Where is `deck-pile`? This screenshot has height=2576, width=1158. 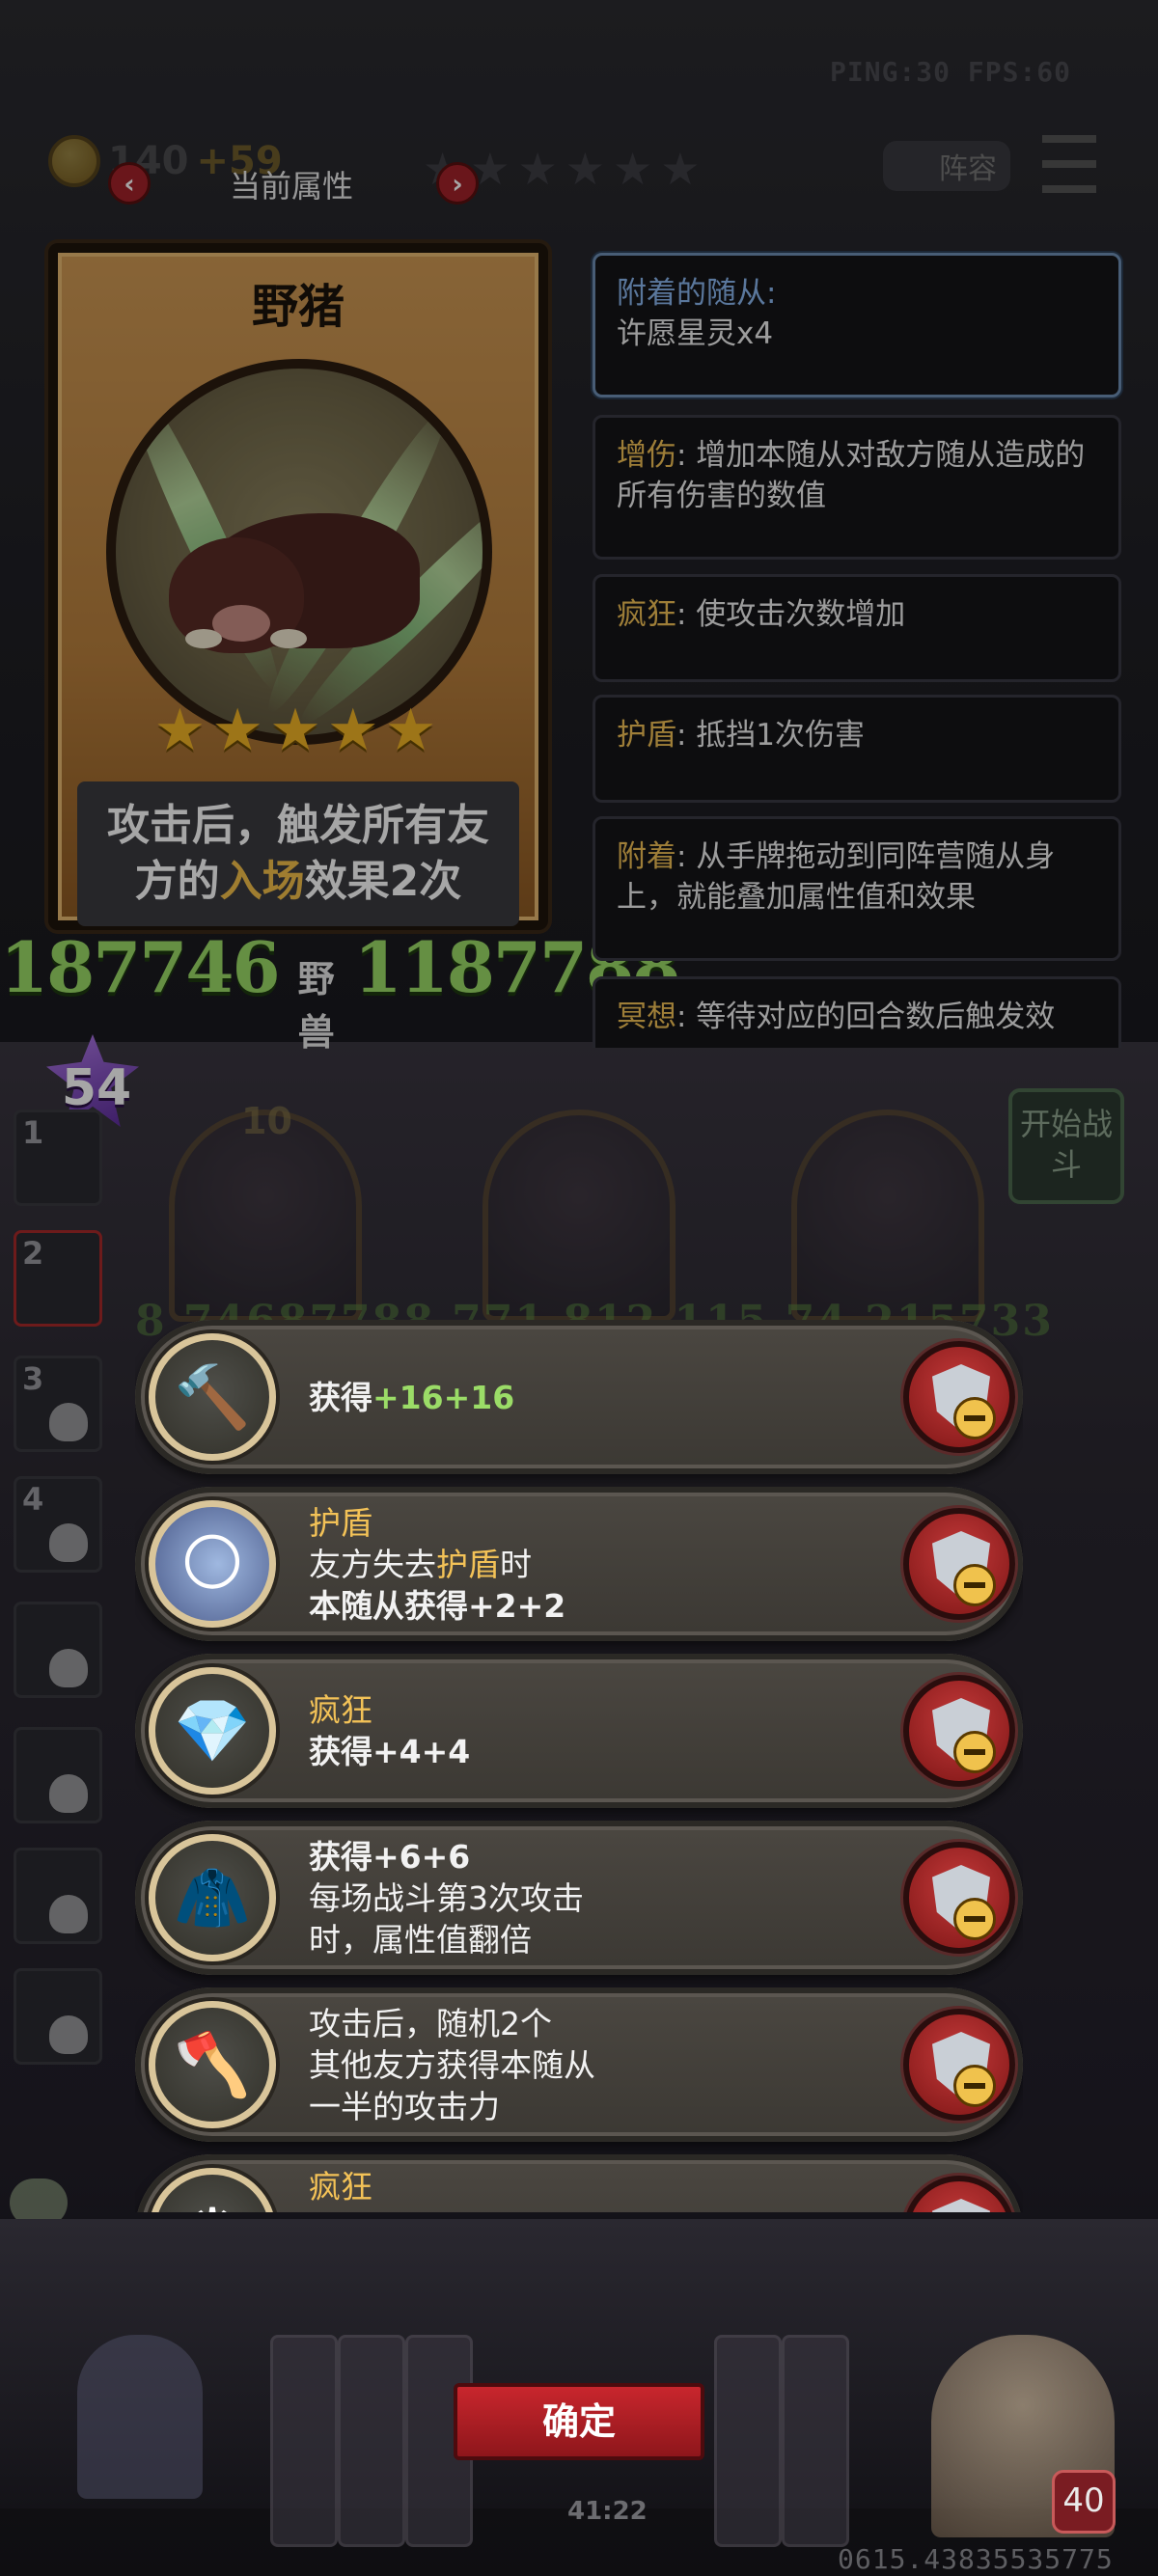
deck-pile is located at coordinates (140, 2417).